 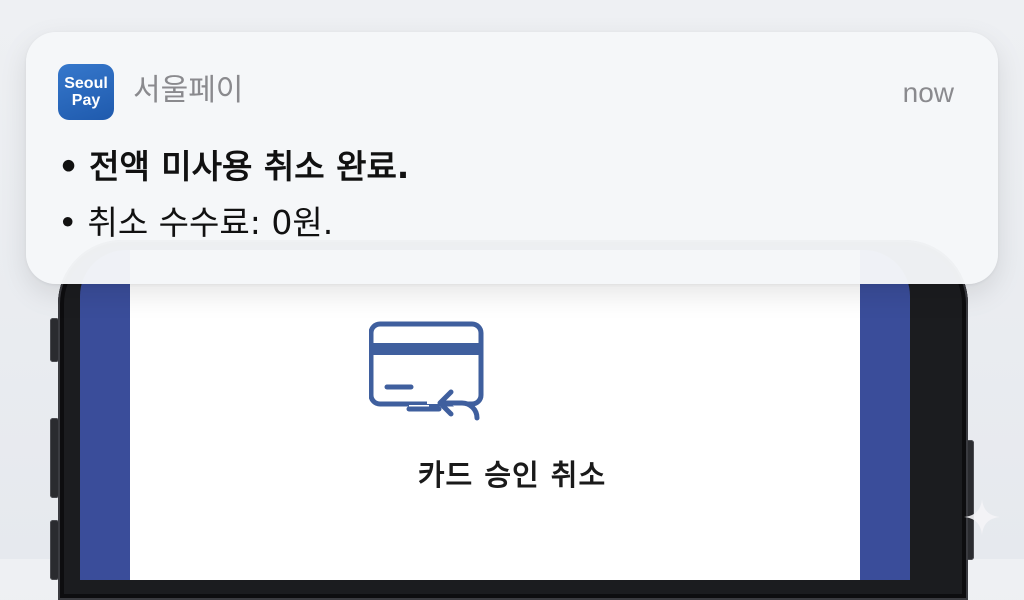 What do you see at coordinates (86, 83) in the screenshot?
I see `app-icon-text-top: Seoul` at bounding box center [86, 83].